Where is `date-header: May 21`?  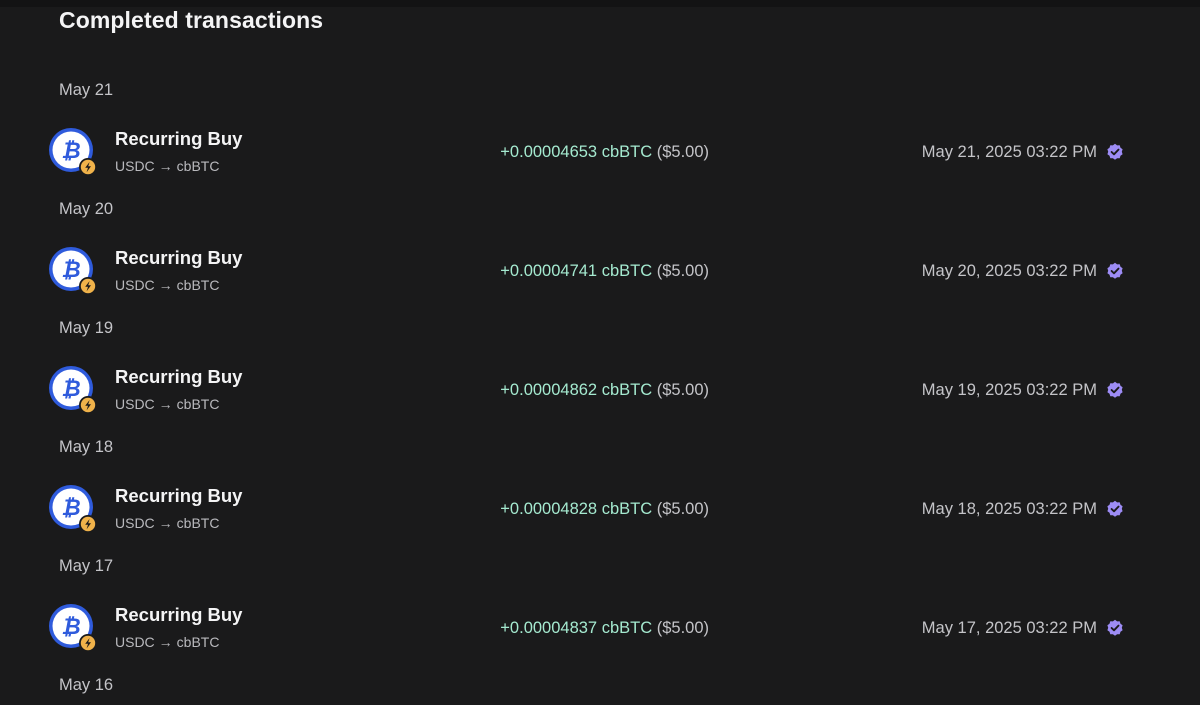
date-header: May 21 is located at coordinates (86, 90).